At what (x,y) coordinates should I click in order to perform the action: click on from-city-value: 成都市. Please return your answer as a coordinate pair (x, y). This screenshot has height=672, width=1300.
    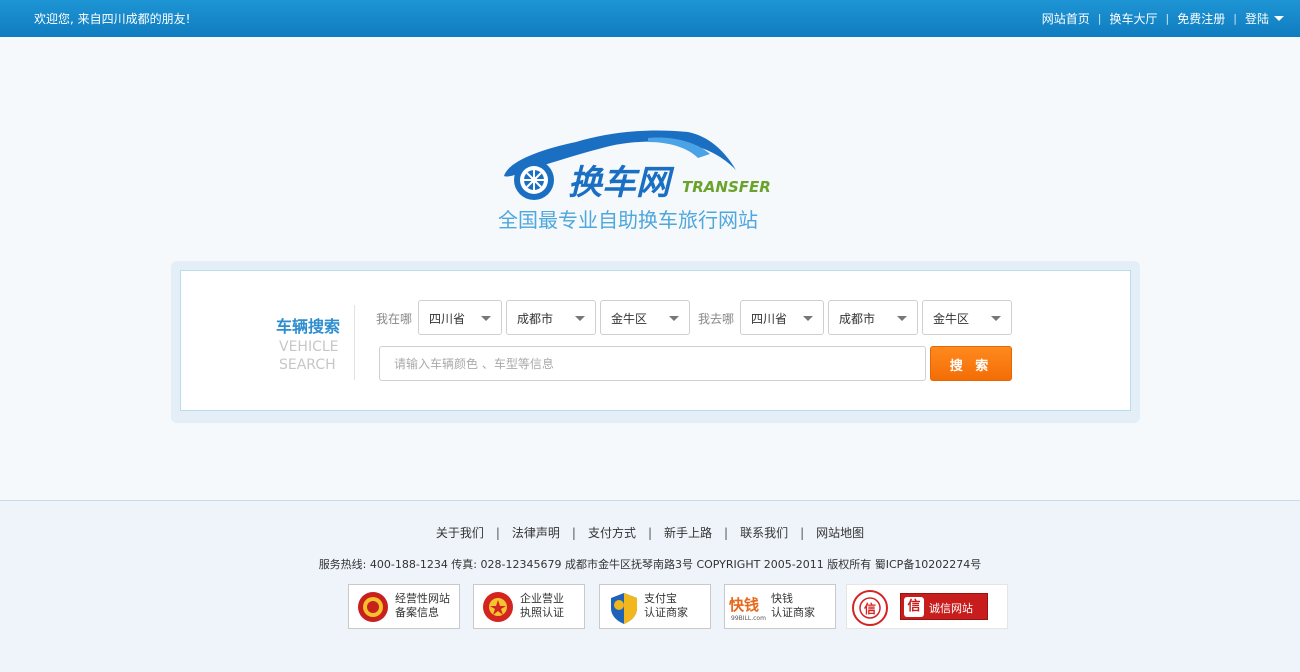
    Looking at the image, I should click on (535, 319).